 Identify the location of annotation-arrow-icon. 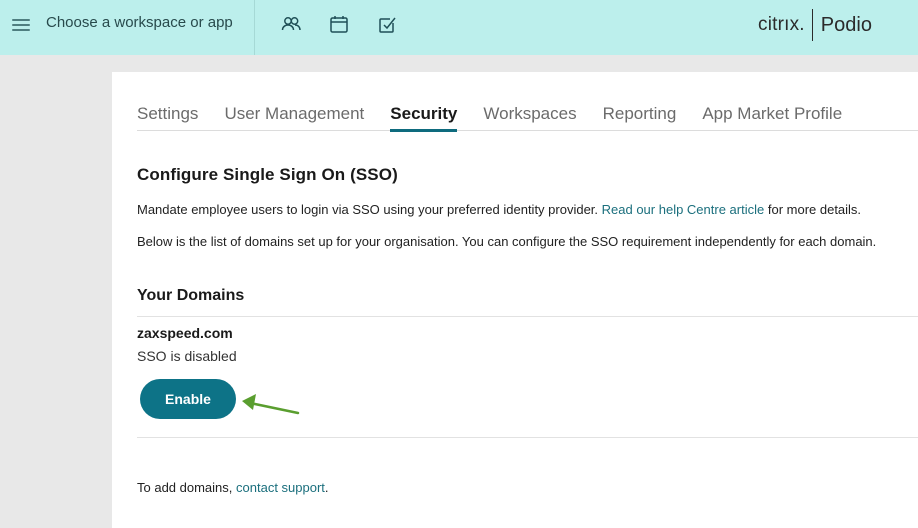
(271, 404).